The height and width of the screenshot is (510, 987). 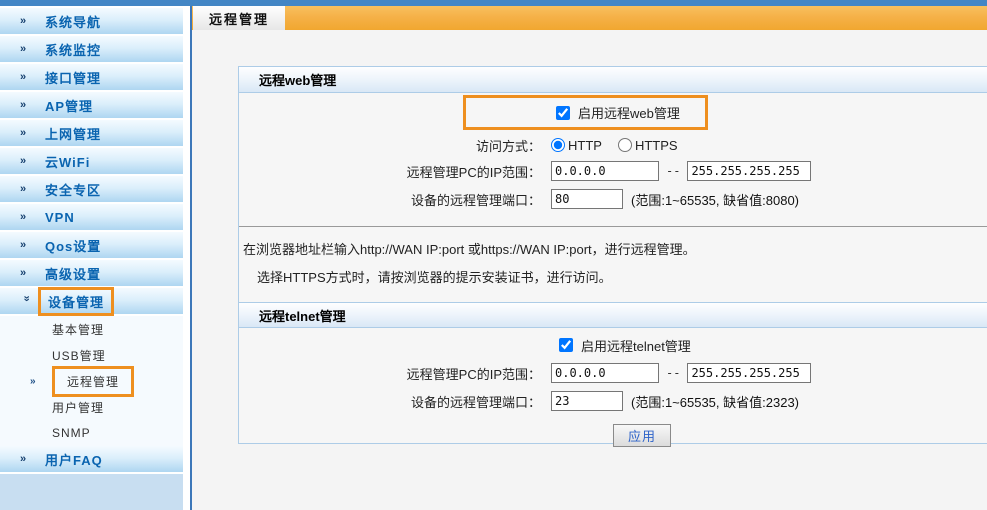 What do you see at coordinates (475, 402) in the screenshot?
I see `telnet-port-label: 设备的远程管理端口：` at bounding box center [475, 402].